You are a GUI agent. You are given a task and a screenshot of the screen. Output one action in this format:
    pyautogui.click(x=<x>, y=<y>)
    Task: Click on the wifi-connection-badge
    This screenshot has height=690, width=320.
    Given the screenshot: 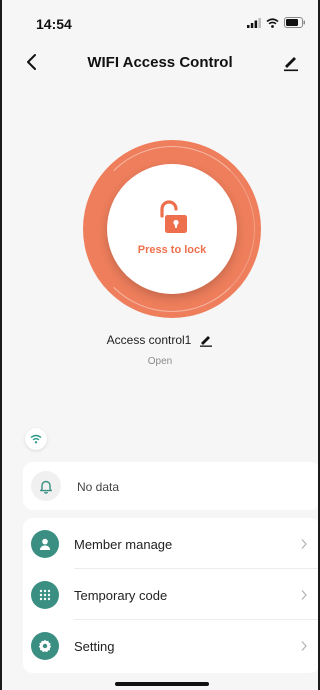 What is the action you would take?
    pyautogui.click(x=36, y=439)
    